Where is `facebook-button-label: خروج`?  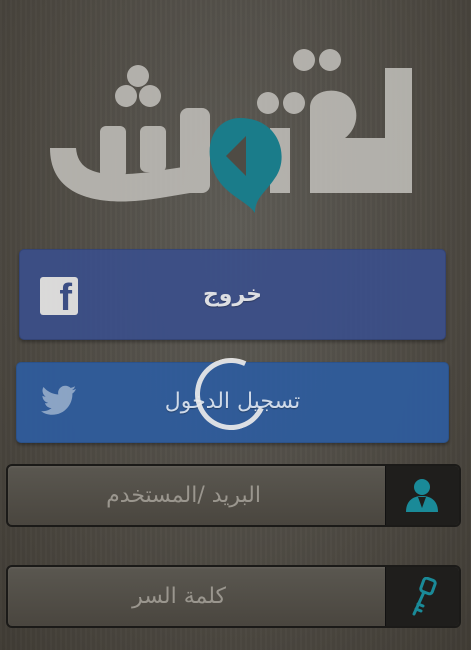
facebook-button-label: خروج is located at coordinates (232, 294).